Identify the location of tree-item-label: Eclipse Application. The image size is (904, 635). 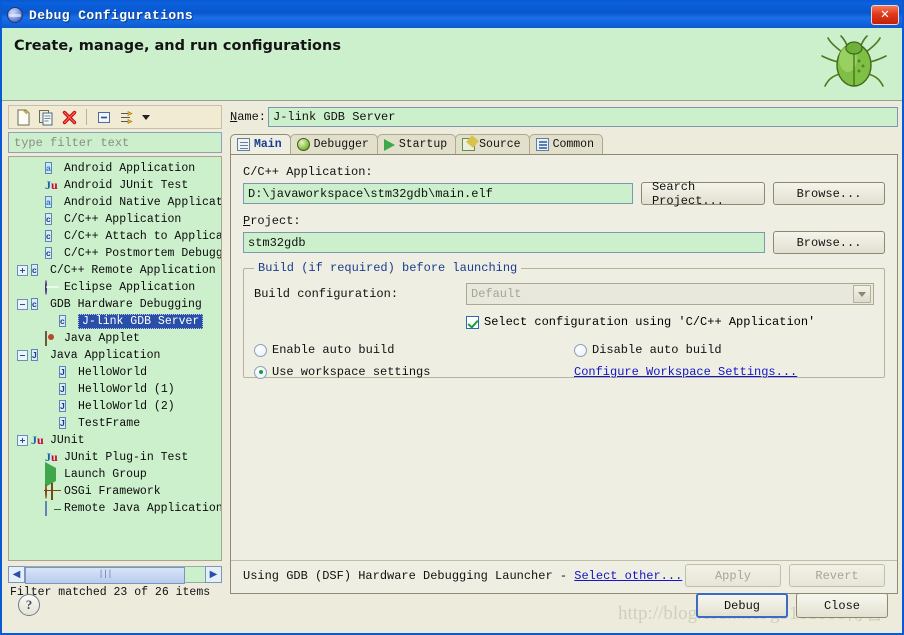
(130, 287).